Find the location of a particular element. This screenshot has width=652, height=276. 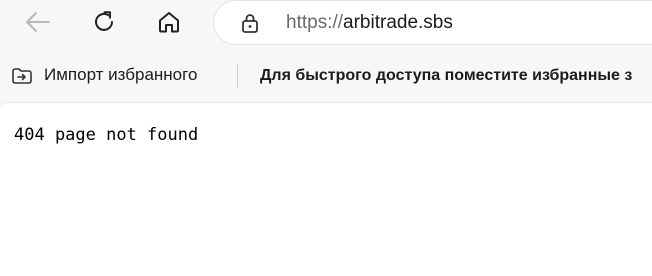

arrow-left-icon is located at coordinates (38, 22).